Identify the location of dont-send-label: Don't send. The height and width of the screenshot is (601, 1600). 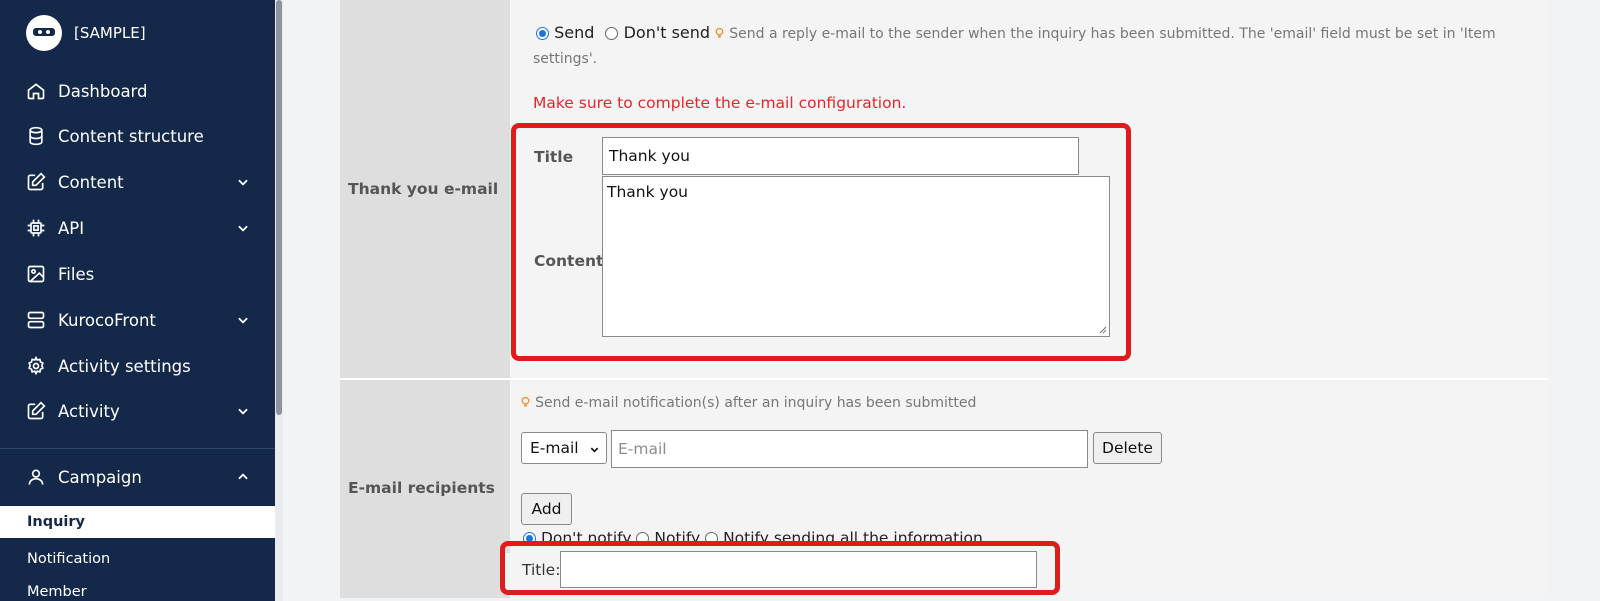
(667, 32).